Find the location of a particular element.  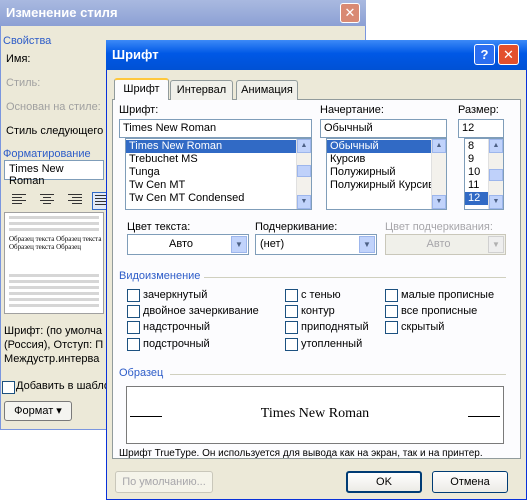

next-style-label: Стиль следующего is located at coordinates (55, 131).